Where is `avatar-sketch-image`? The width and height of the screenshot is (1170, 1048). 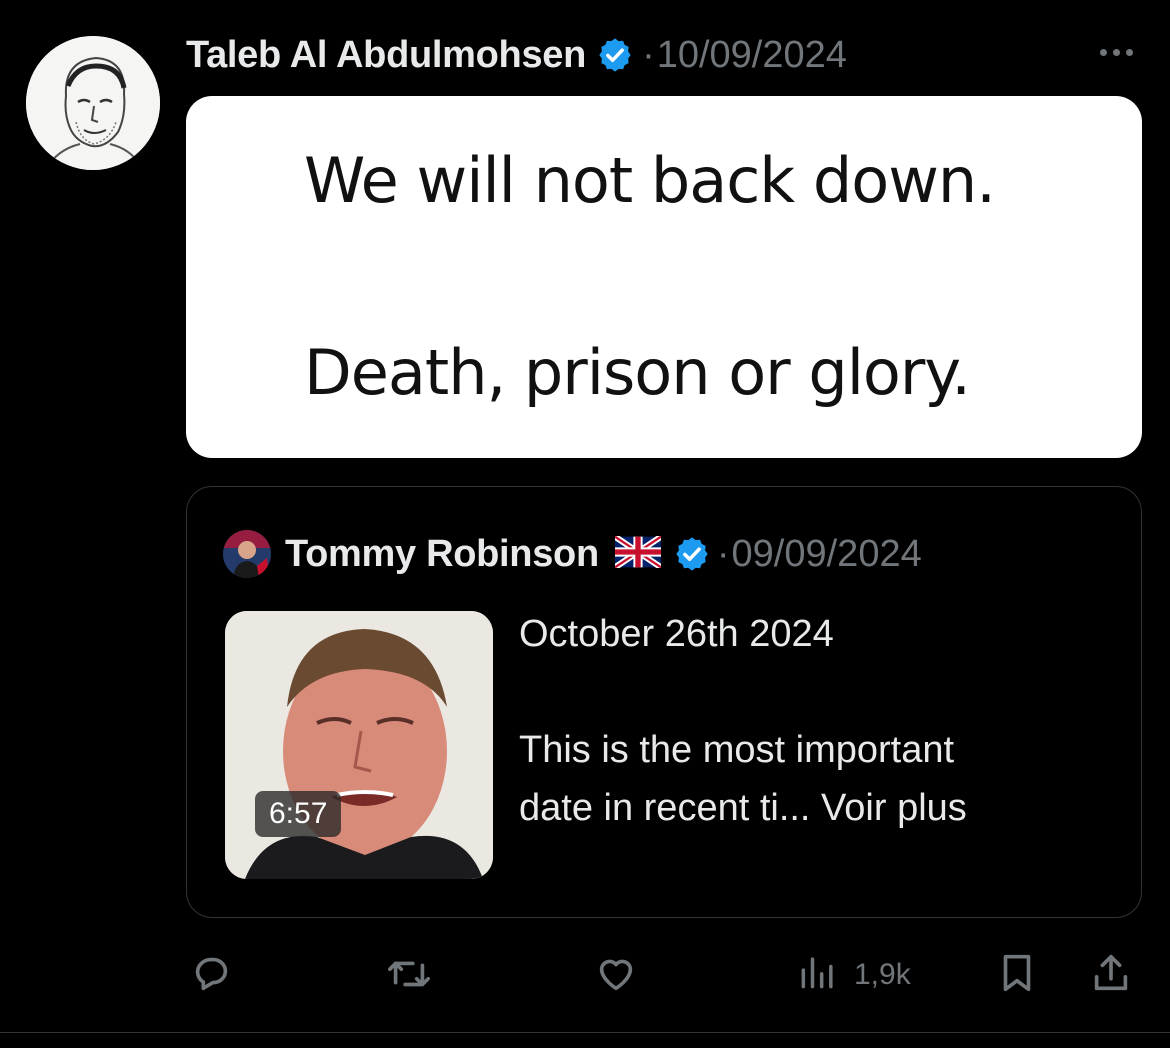 avatar-sketch-image is located at coordinates (93, 103).